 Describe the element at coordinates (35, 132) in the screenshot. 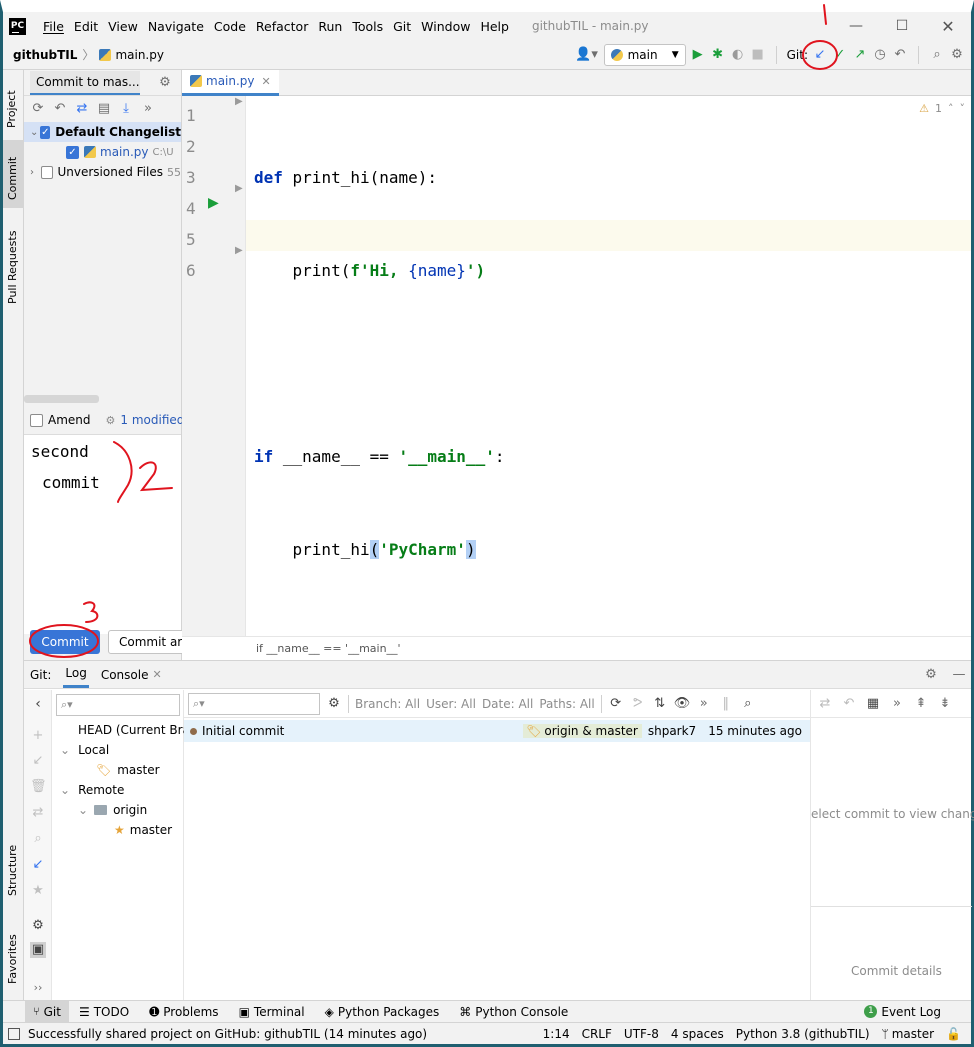

I see `expand-chevron-icon: ⌄` at that location.